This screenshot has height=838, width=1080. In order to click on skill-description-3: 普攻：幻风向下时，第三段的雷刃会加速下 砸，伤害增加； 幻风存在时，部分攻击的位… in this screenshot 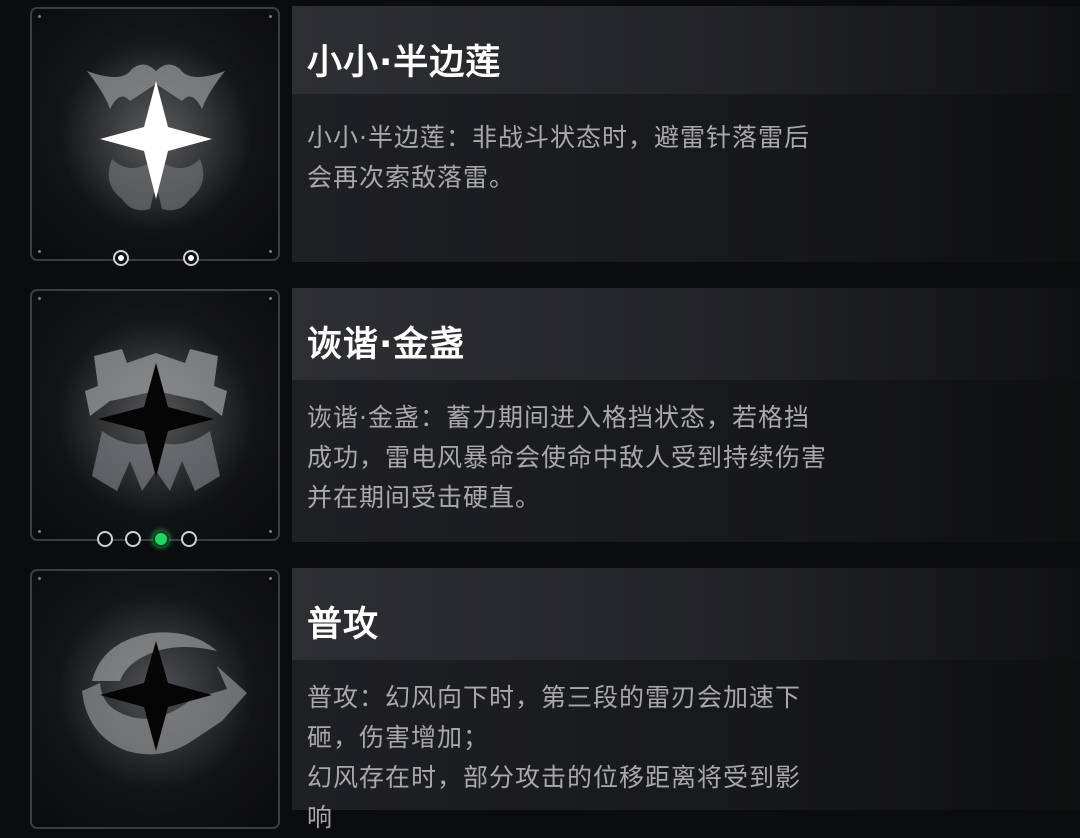, I will do `click(554, 757)`.